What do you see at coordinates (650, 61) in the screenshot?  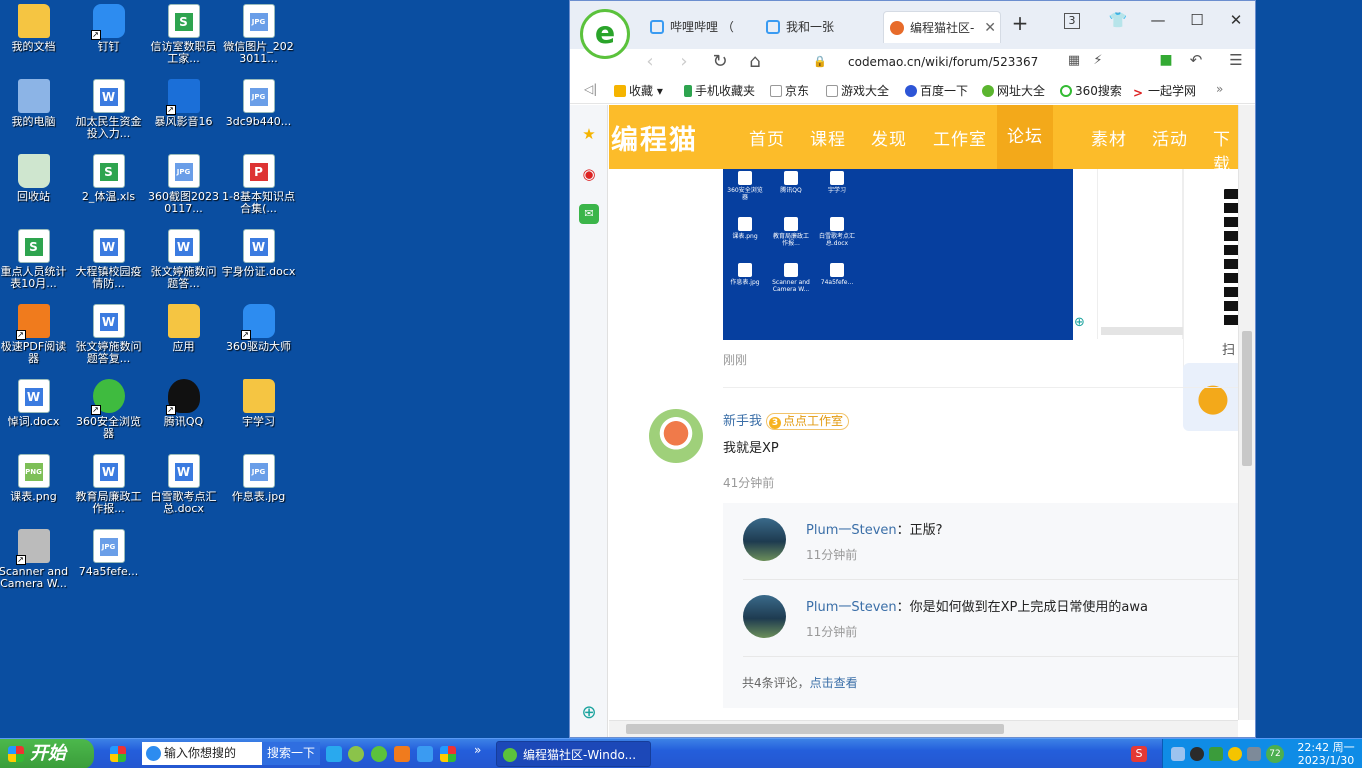 I see `back-icon: ‹` at bounding box center [650, 61].